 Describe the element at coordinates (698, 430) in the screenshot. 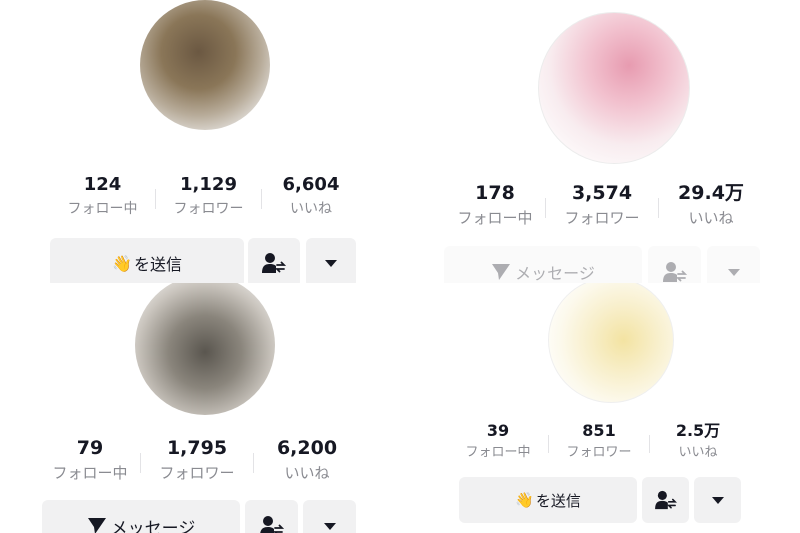

I see `likes-count: 2.5万` at that location.